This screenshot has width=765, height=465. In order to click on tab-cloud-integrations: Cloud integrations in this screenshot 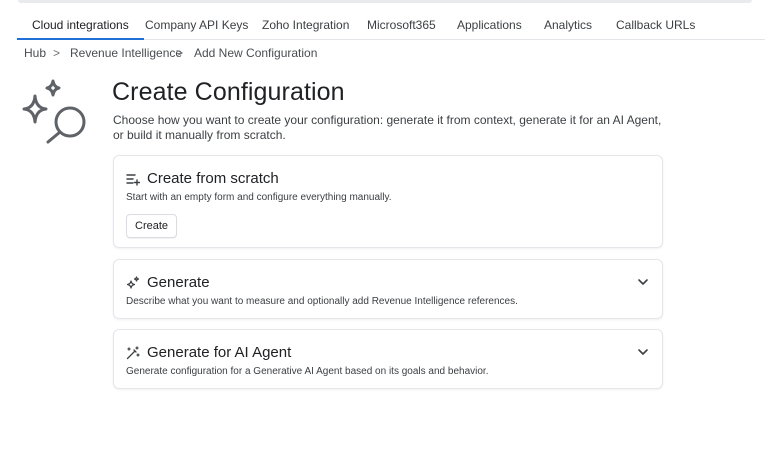, I will do `click(80, 25)`.